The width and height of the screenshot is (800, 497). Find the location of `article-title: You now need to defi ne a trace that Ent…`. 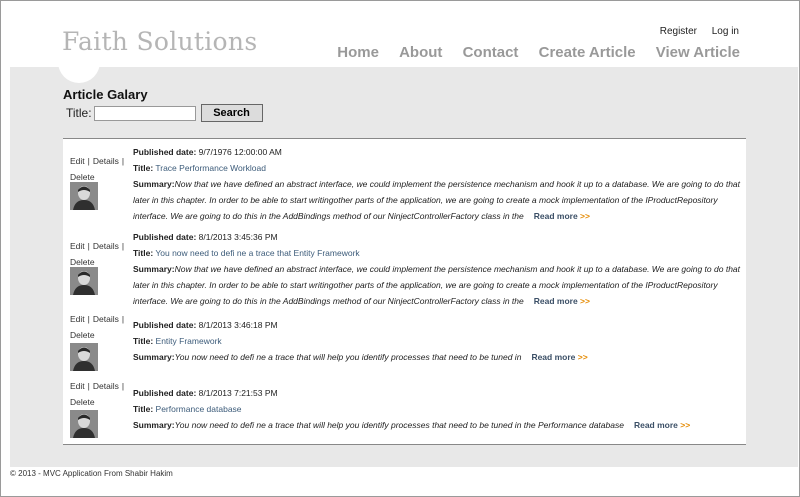

article-title: You now need to defi ne a trace that Ent… is located at coordinates (257, 253).